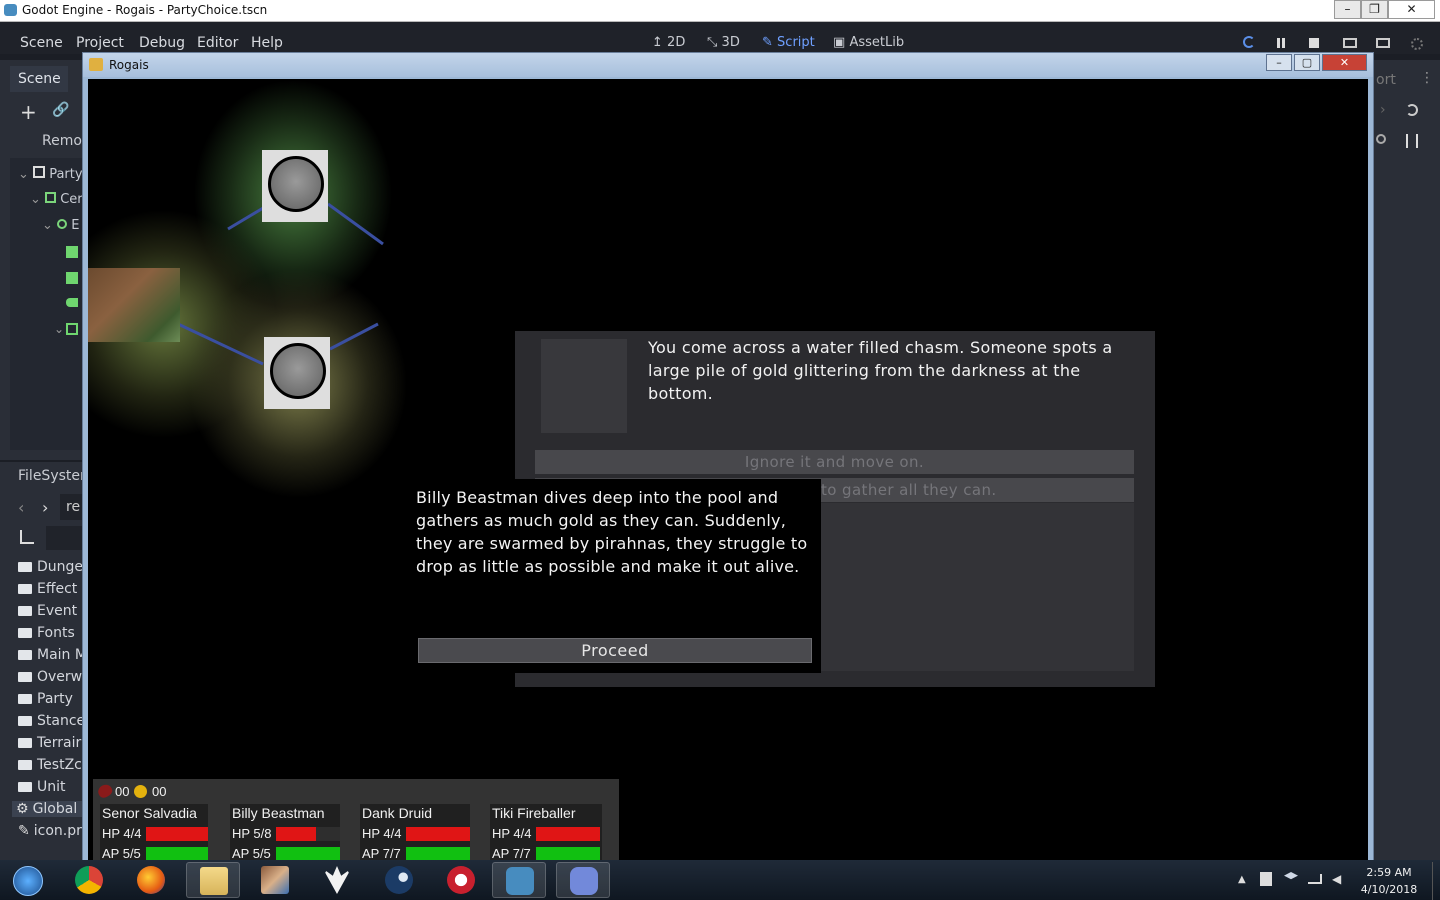 The image size is (1440, 900). I want to click on choice-ignore-button: Ignore it and move on., so click(834, 462).